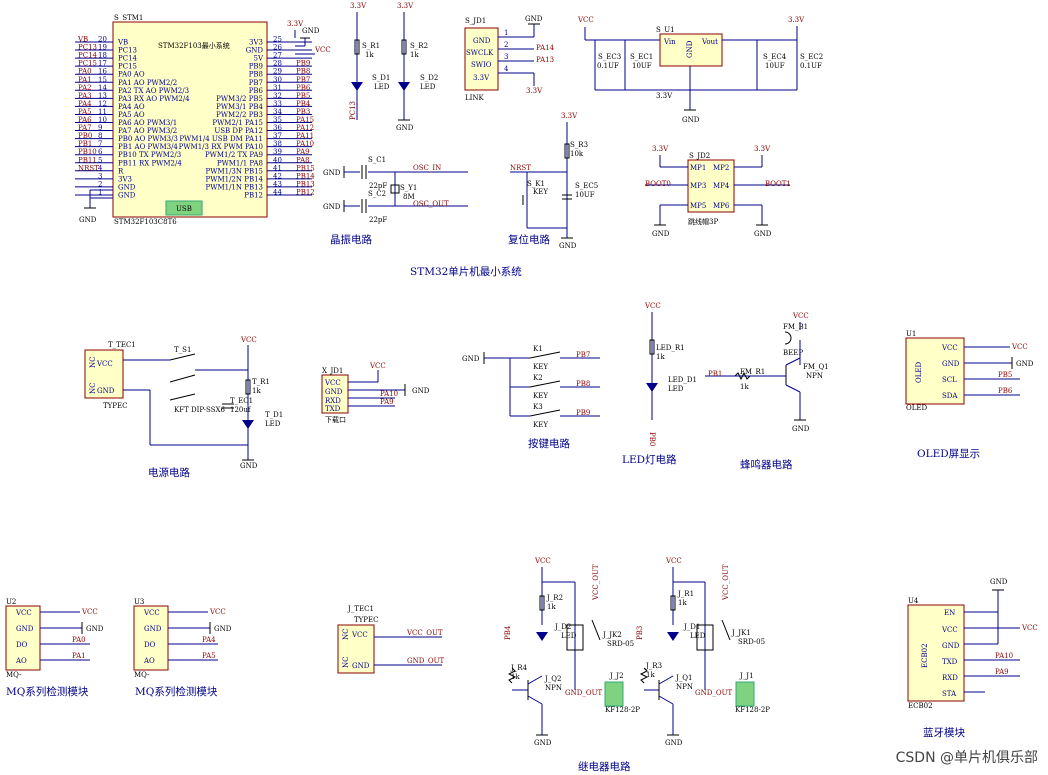 The width and height of the screenshot is (1048, 775). What do you see at coordinates (234, 155) in the screenshot?
I see `mcu-right-pin-label: PWM1/2 TX PA9` at bounding box center [234, 155].